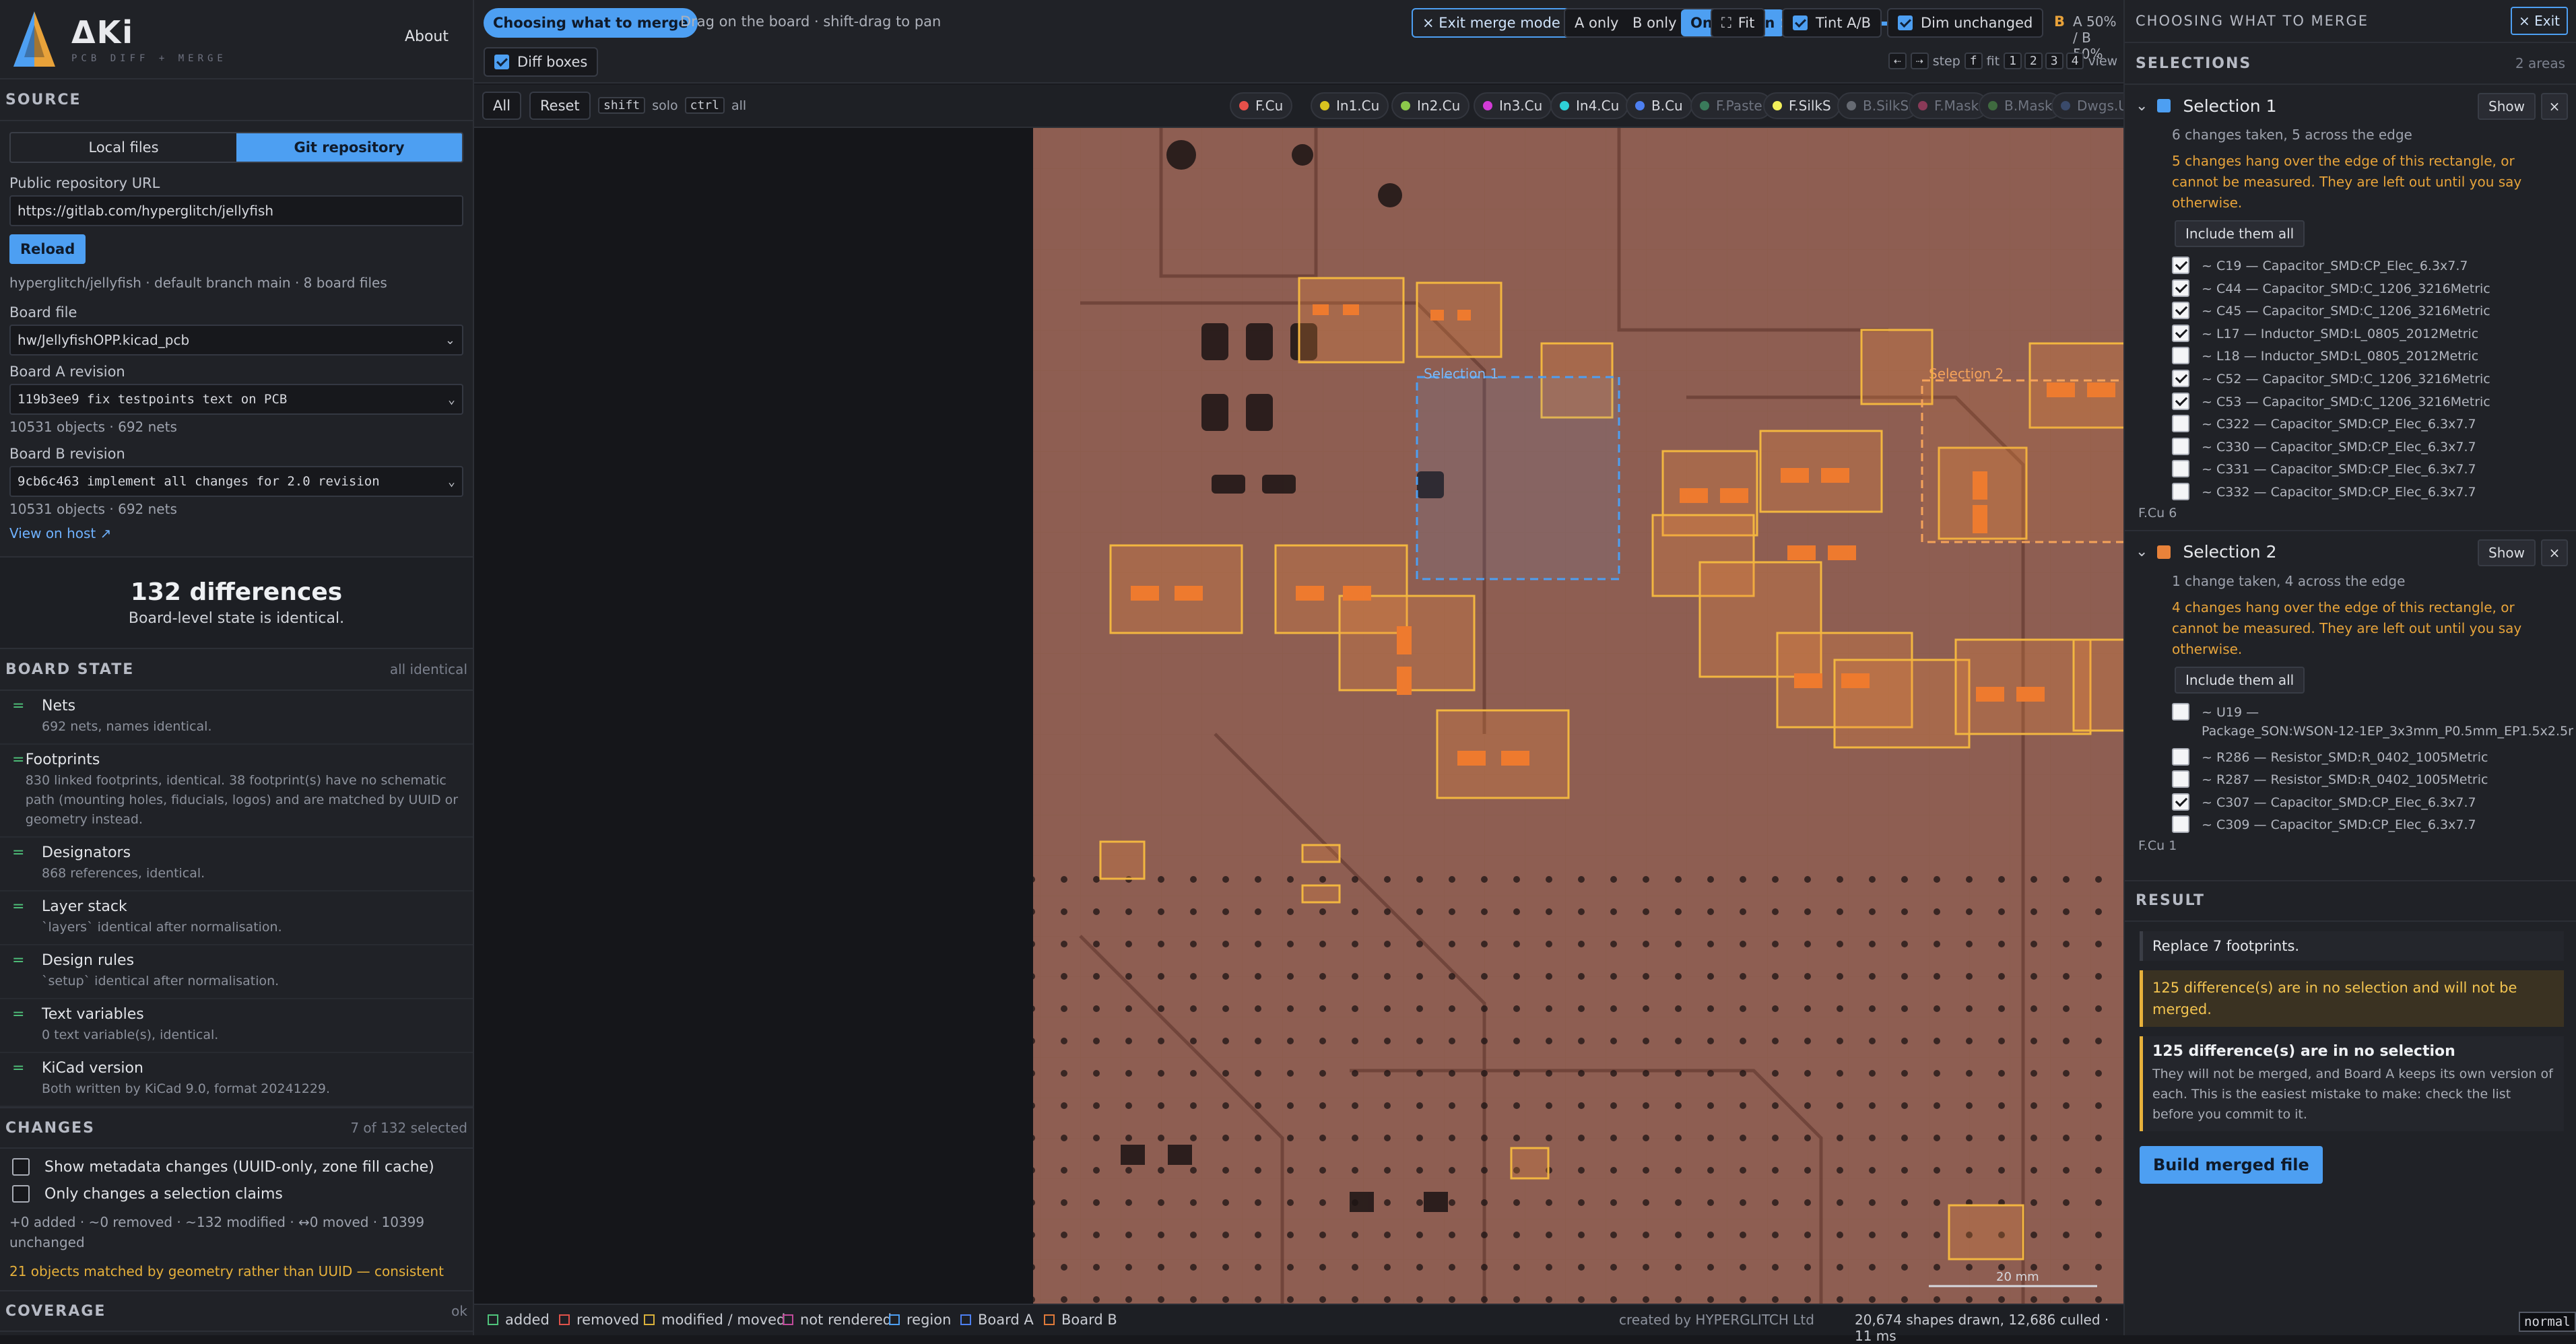 The height and width of the screenshot is (1344, 2576). I want to click on change-item: ~ C53 — Capacitor_SMD:C_1206_3216Metric, so click(2374, 404).